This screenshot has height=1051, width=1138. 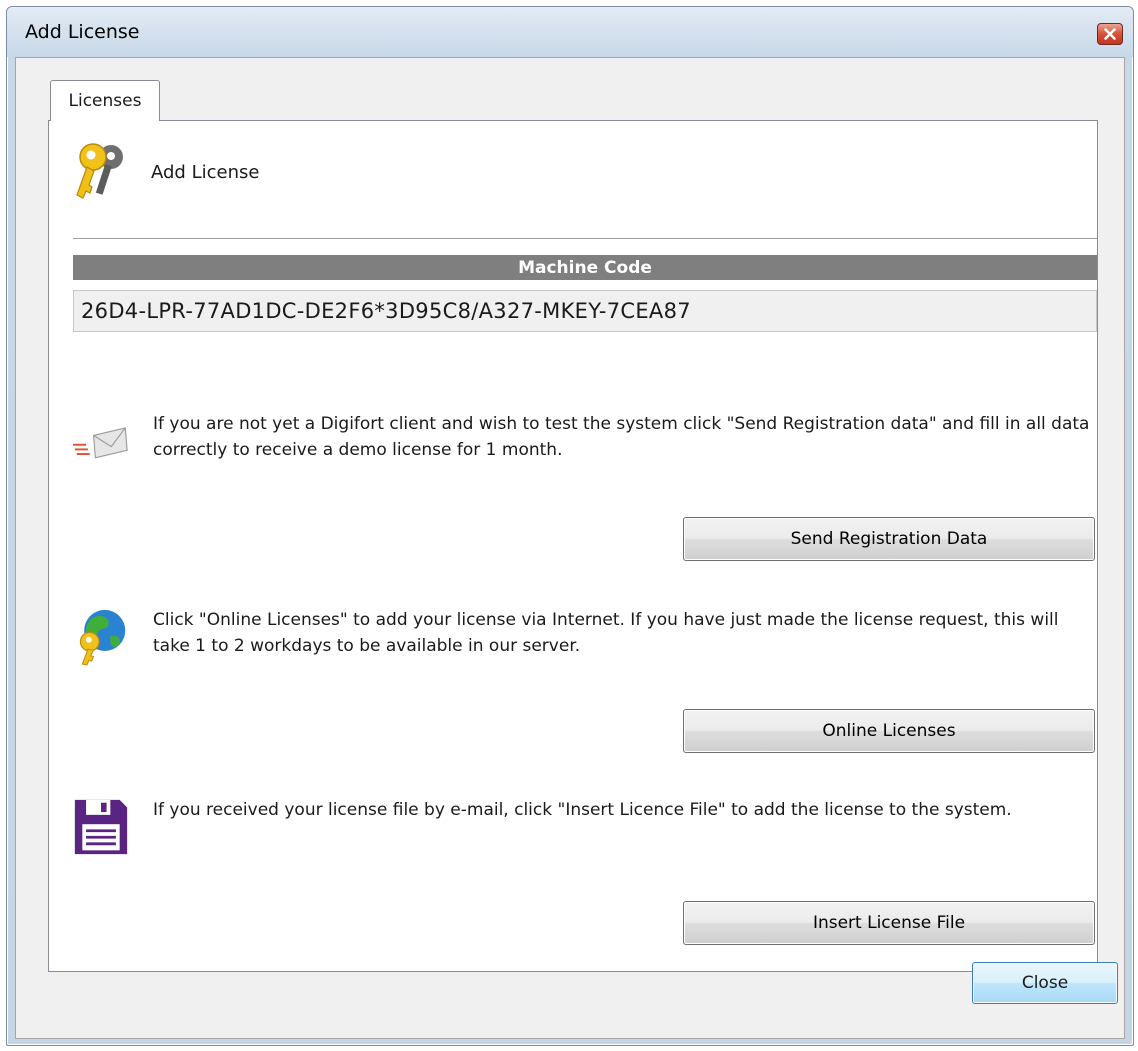 I want to click on header-divider, so click(x=585, y=238).